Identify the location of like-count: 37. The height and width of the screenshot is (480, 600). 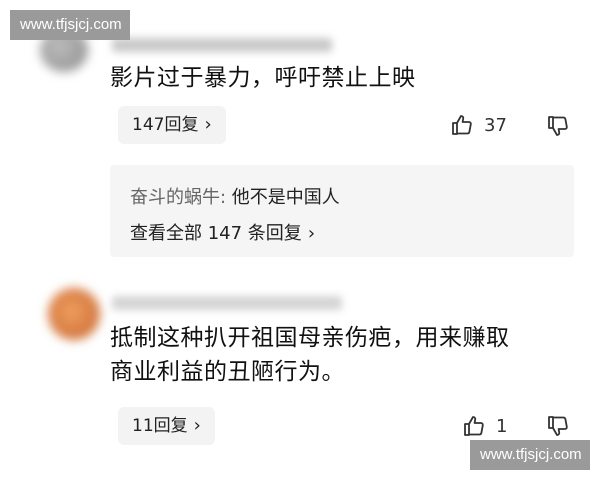
(495, 125).